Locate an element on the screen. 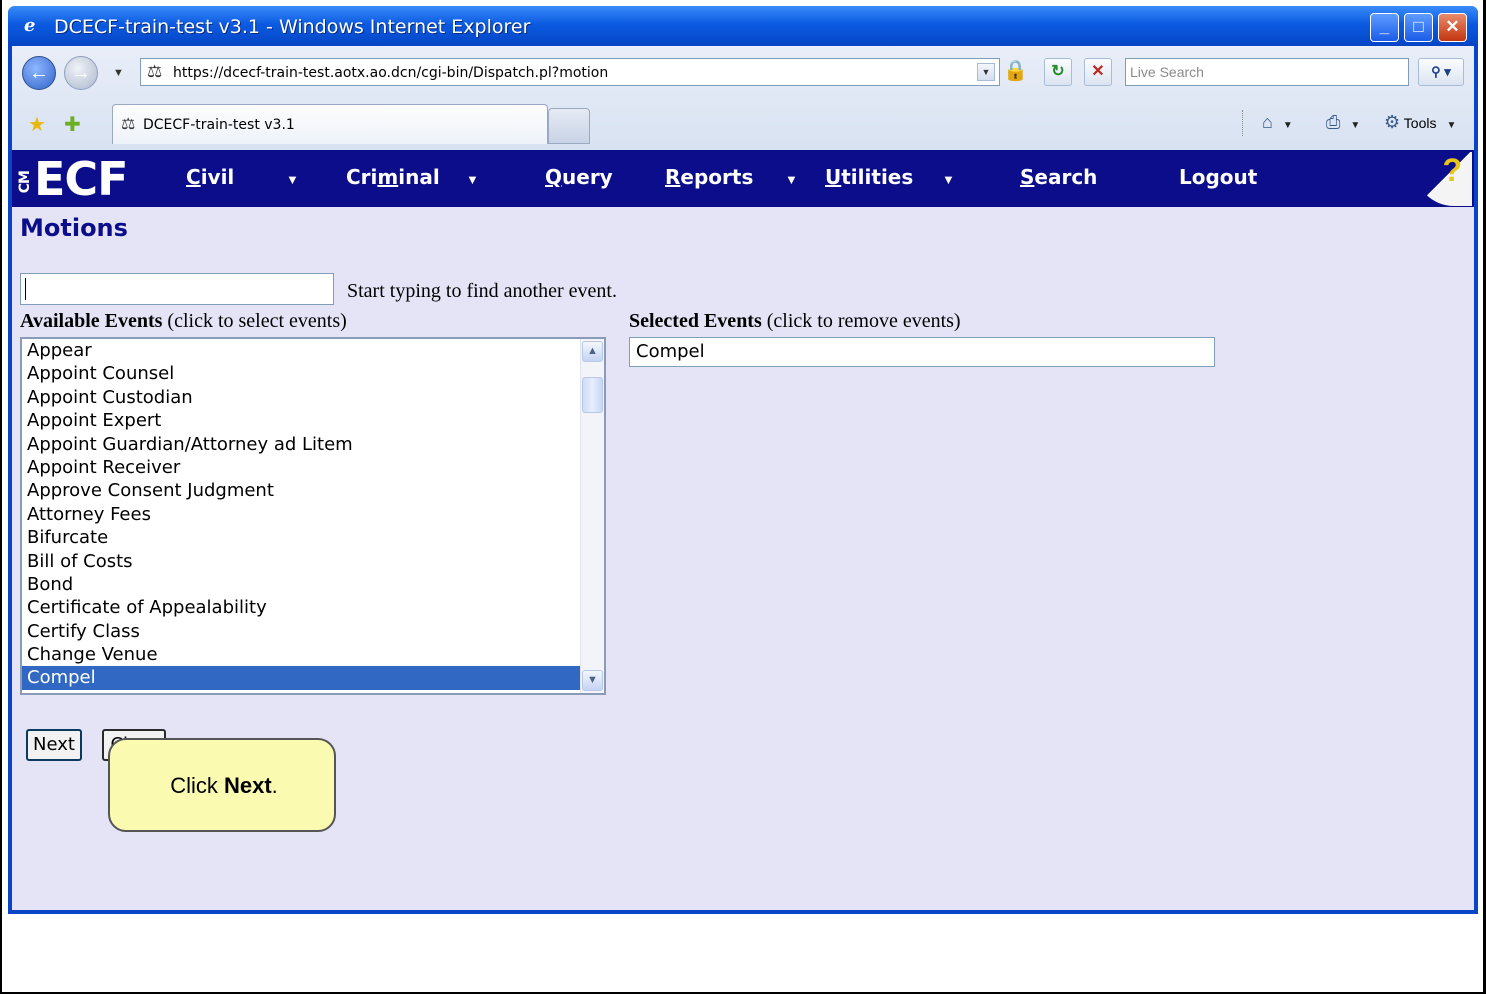 This screenshot has width=1486, height=994. close-button: ✕ is located at coordinates (1452, 27).